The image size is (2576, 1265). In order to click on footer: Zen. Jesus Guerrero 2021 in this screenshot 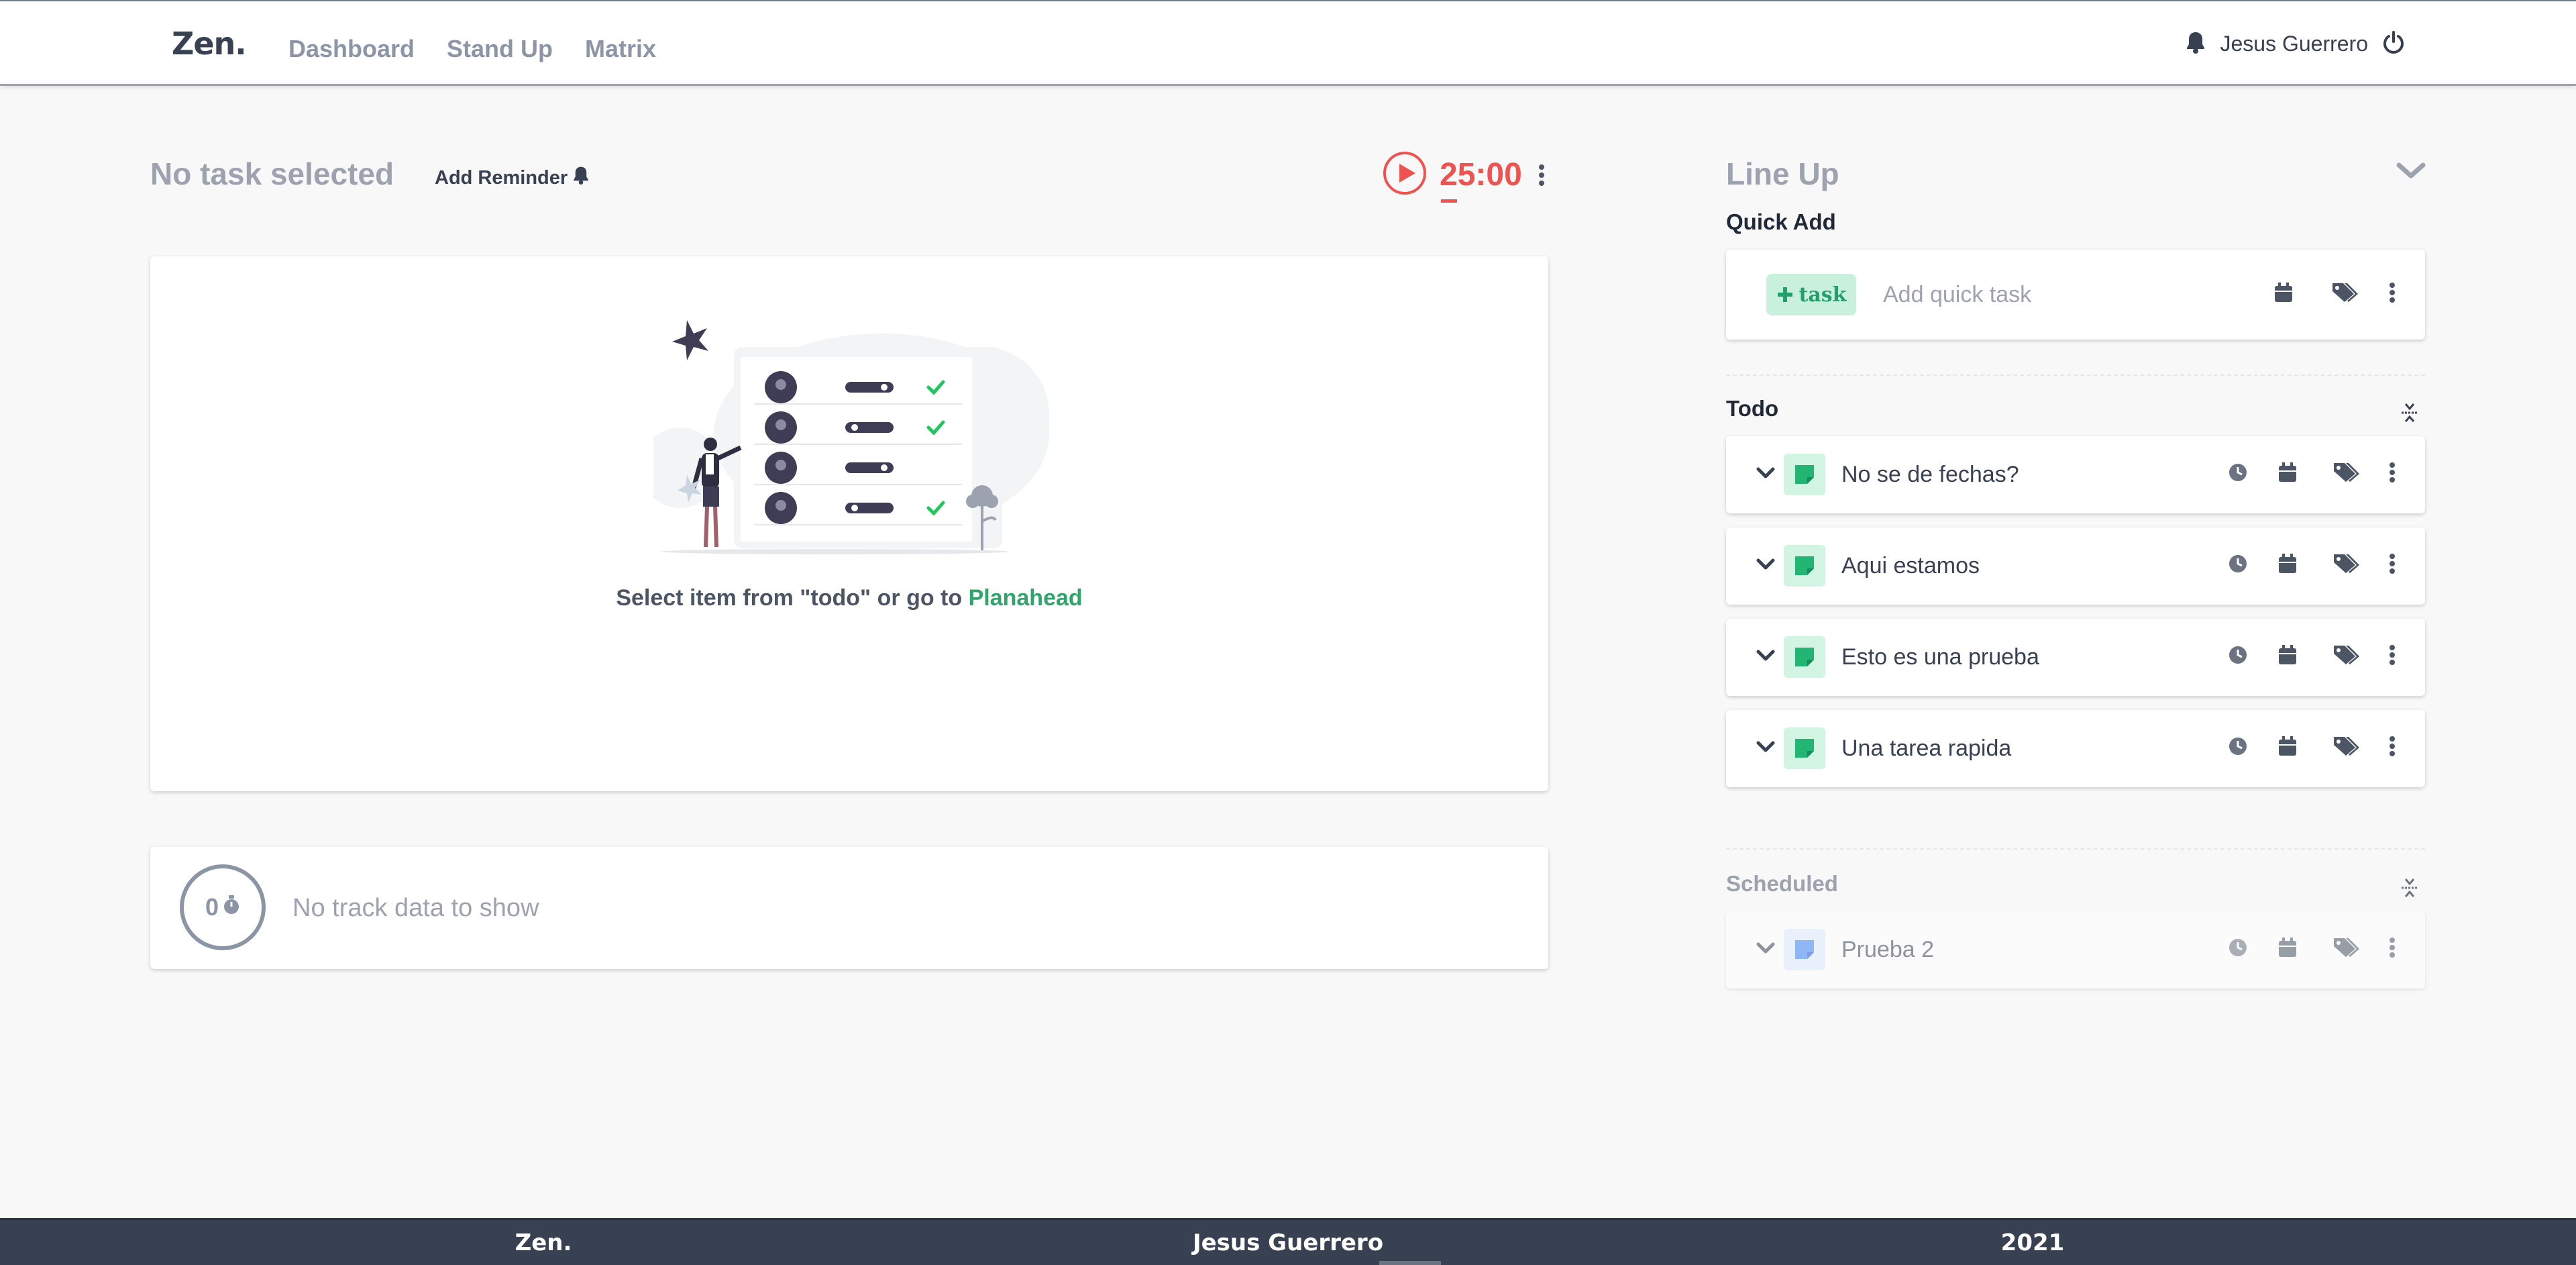, I will do `click(1288, 1242)`.